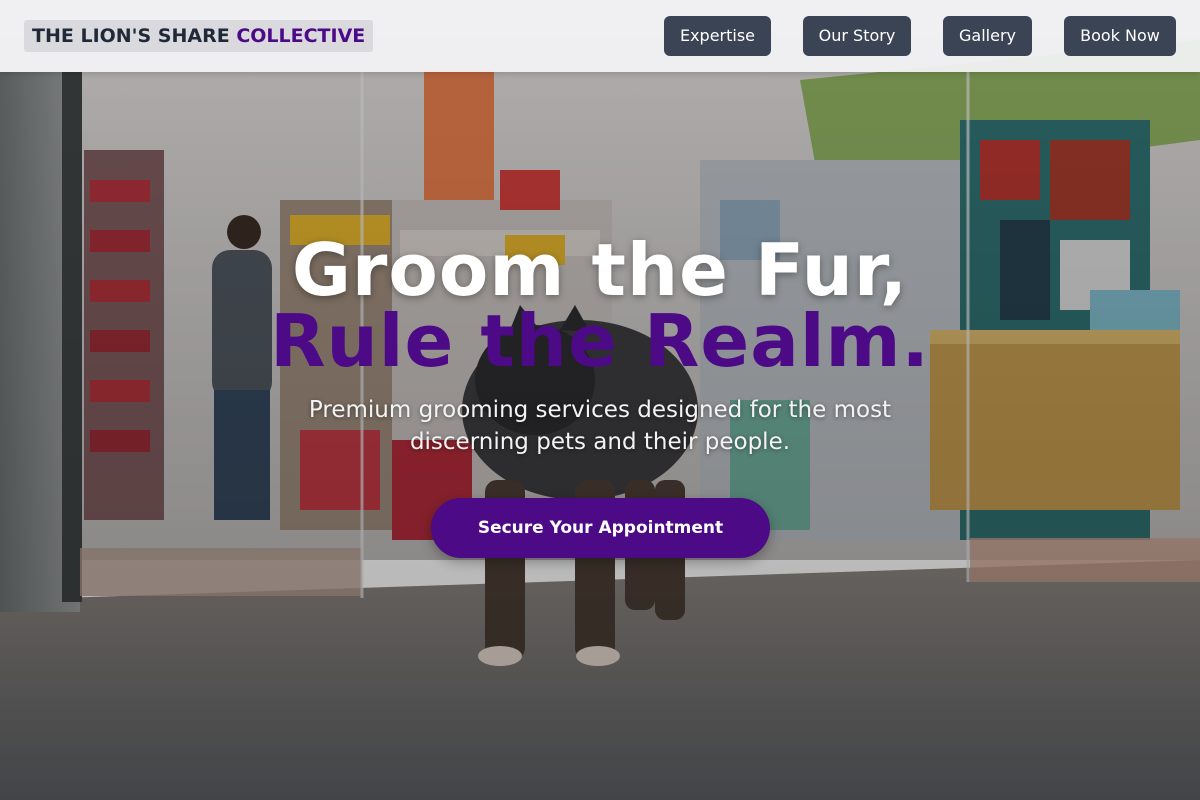  What do you see at coordinates (301, 36) in the screenshot?
I see `logo-text-accent: COLLECTIVE` at bounding box center [301, 36].